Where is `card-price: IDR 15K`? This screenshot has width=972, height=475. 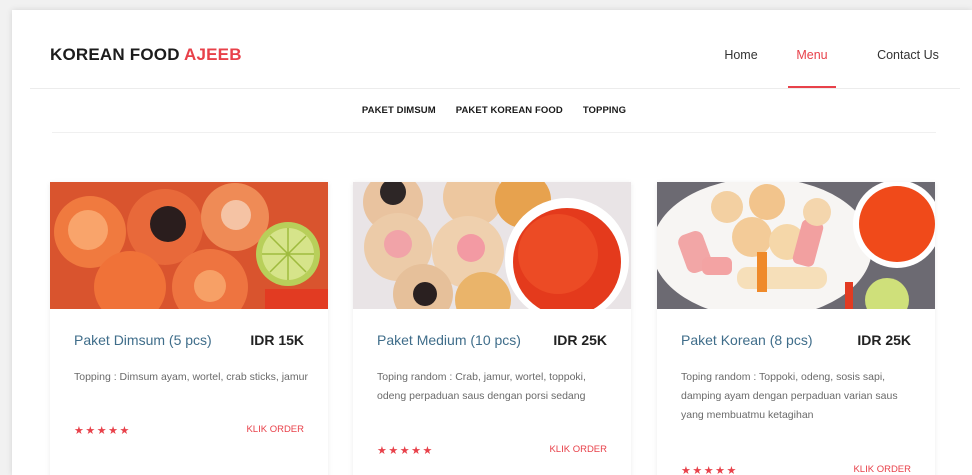 card-price: IDR 15K is located at coordinates (277, 340).